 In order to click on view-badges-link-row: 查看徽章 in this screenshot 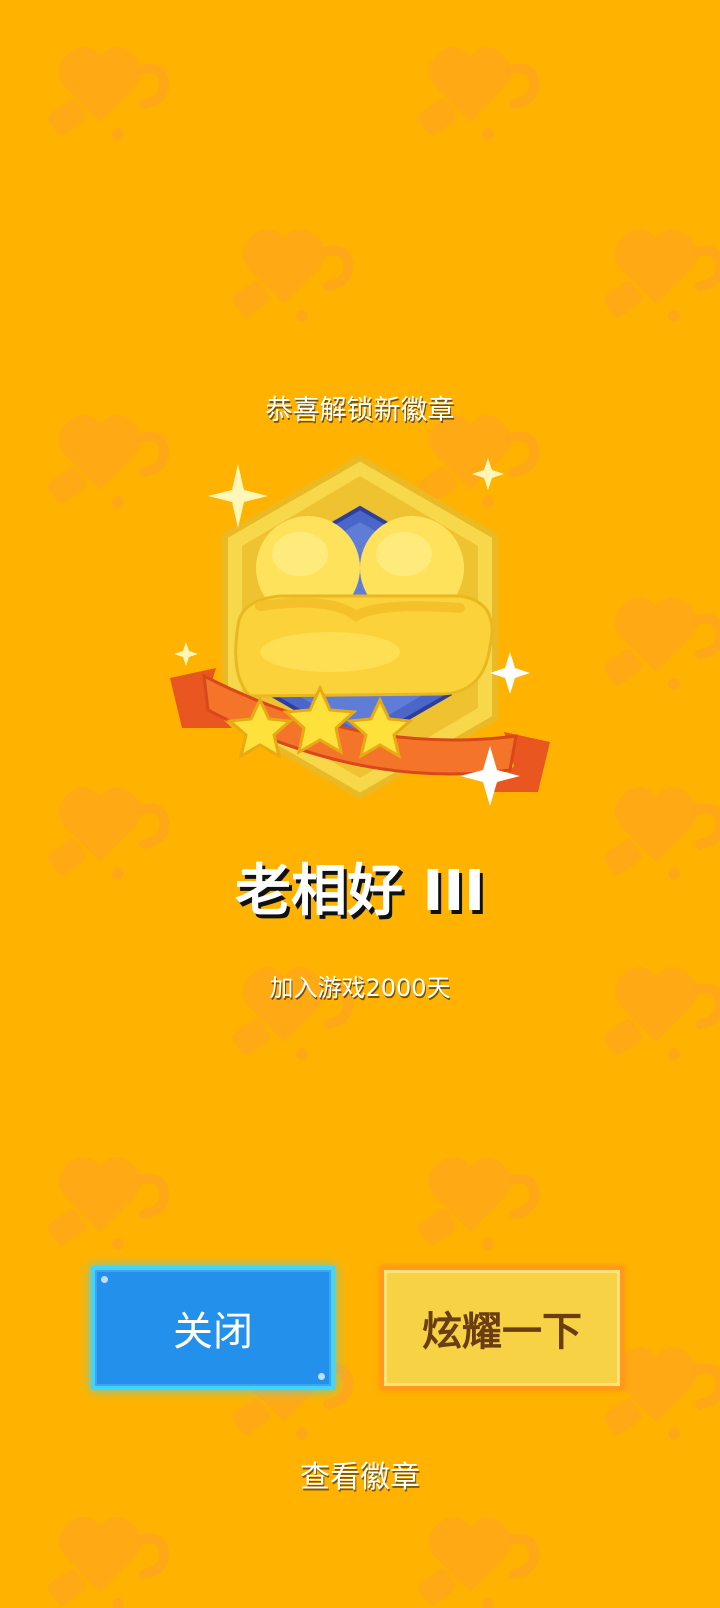, I will do `click(360, 1474)`.